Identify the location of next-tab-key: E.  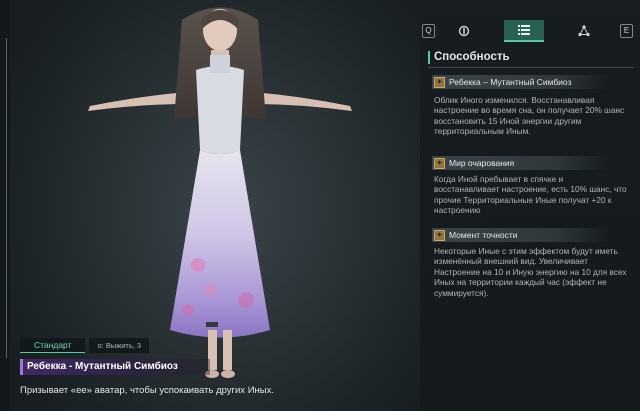
(626, 31).